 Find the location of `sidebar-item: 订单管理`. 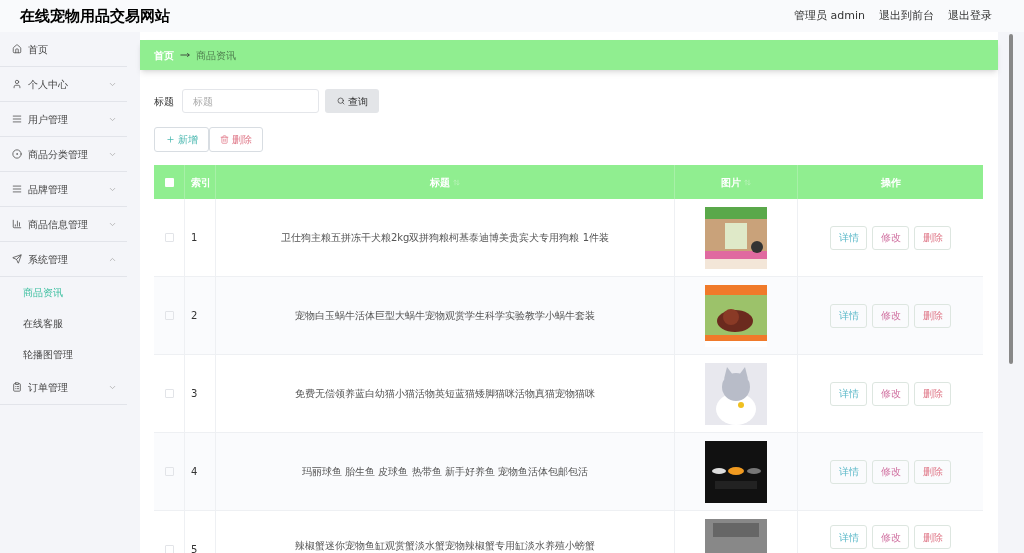

sidebar-item: 订单管理 is located at coordinates (63, 387).